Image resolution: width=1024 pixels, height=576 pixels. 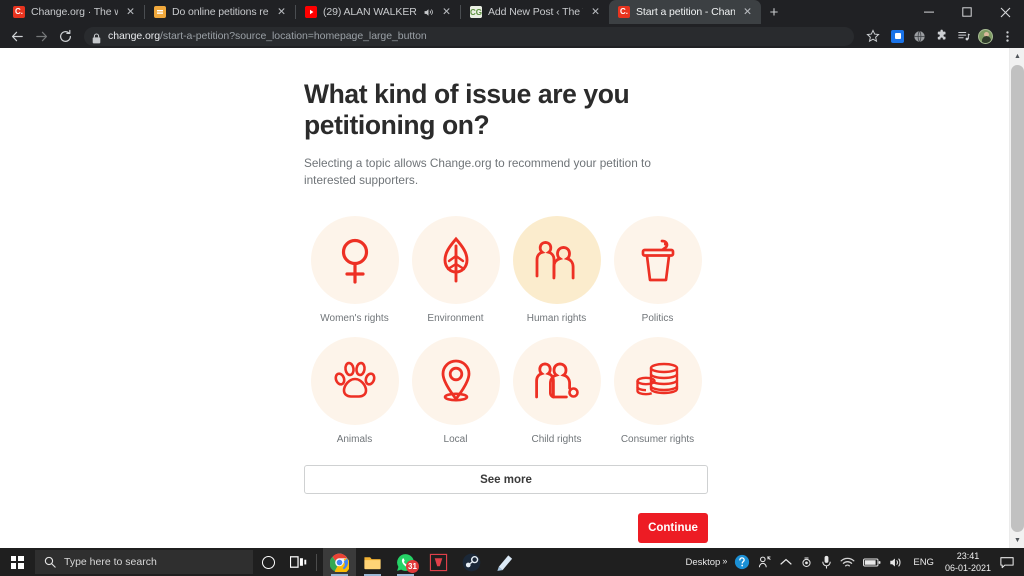 I want to click on cortana-icon, so click(x=268, y=562).